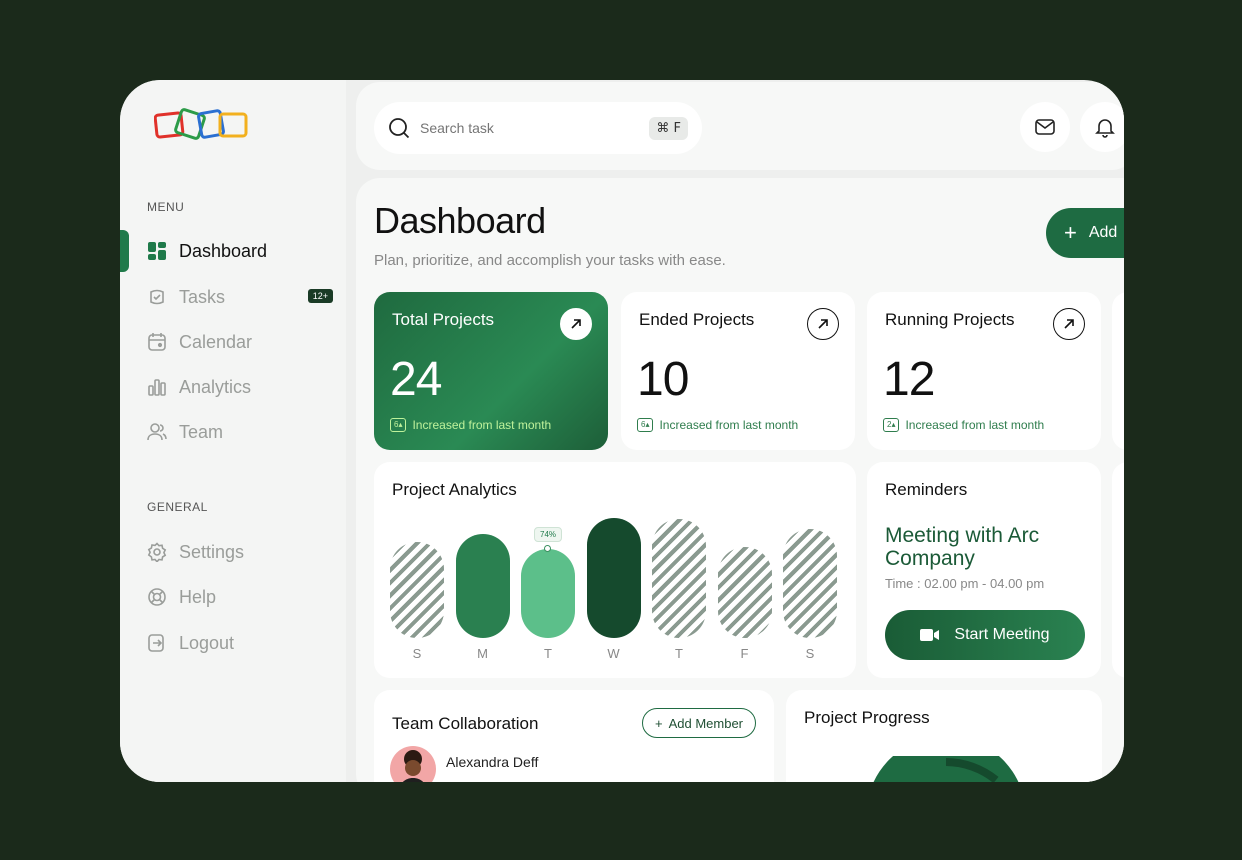 This screenshot has width=1242, height=860. Describe the element at coordinates (548, 534) in the screenshot. I see `chart-data-label: 74%` at that location.